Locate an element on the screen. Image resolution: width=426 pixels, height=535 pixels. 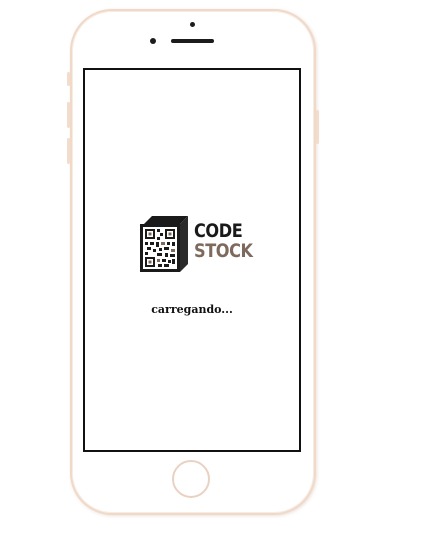
mute-switch is located at coordinates (68, 79).